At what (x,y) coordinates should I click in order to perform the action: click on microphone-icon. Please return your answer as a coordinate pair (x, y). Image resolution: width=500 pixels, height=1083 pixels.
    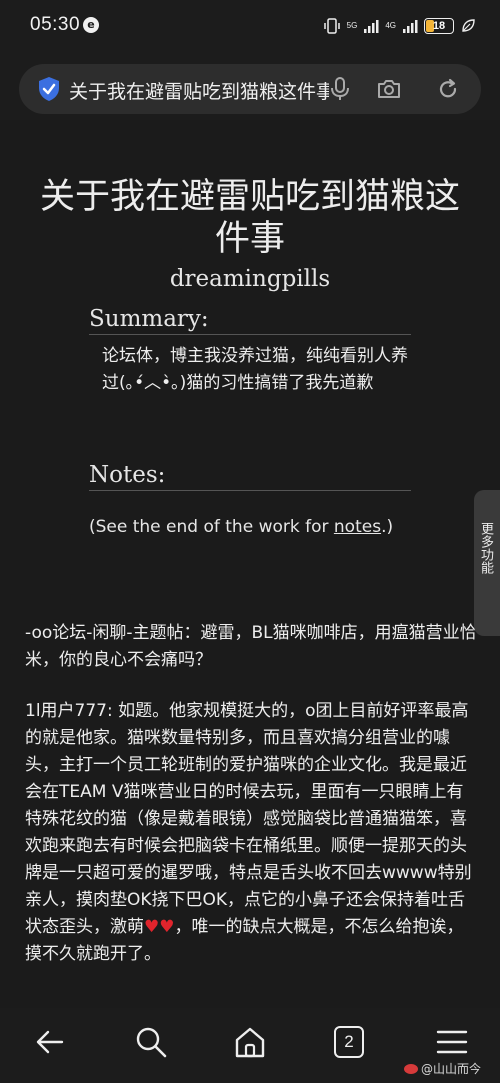
    Looking at the image, I should click on (340, 89).